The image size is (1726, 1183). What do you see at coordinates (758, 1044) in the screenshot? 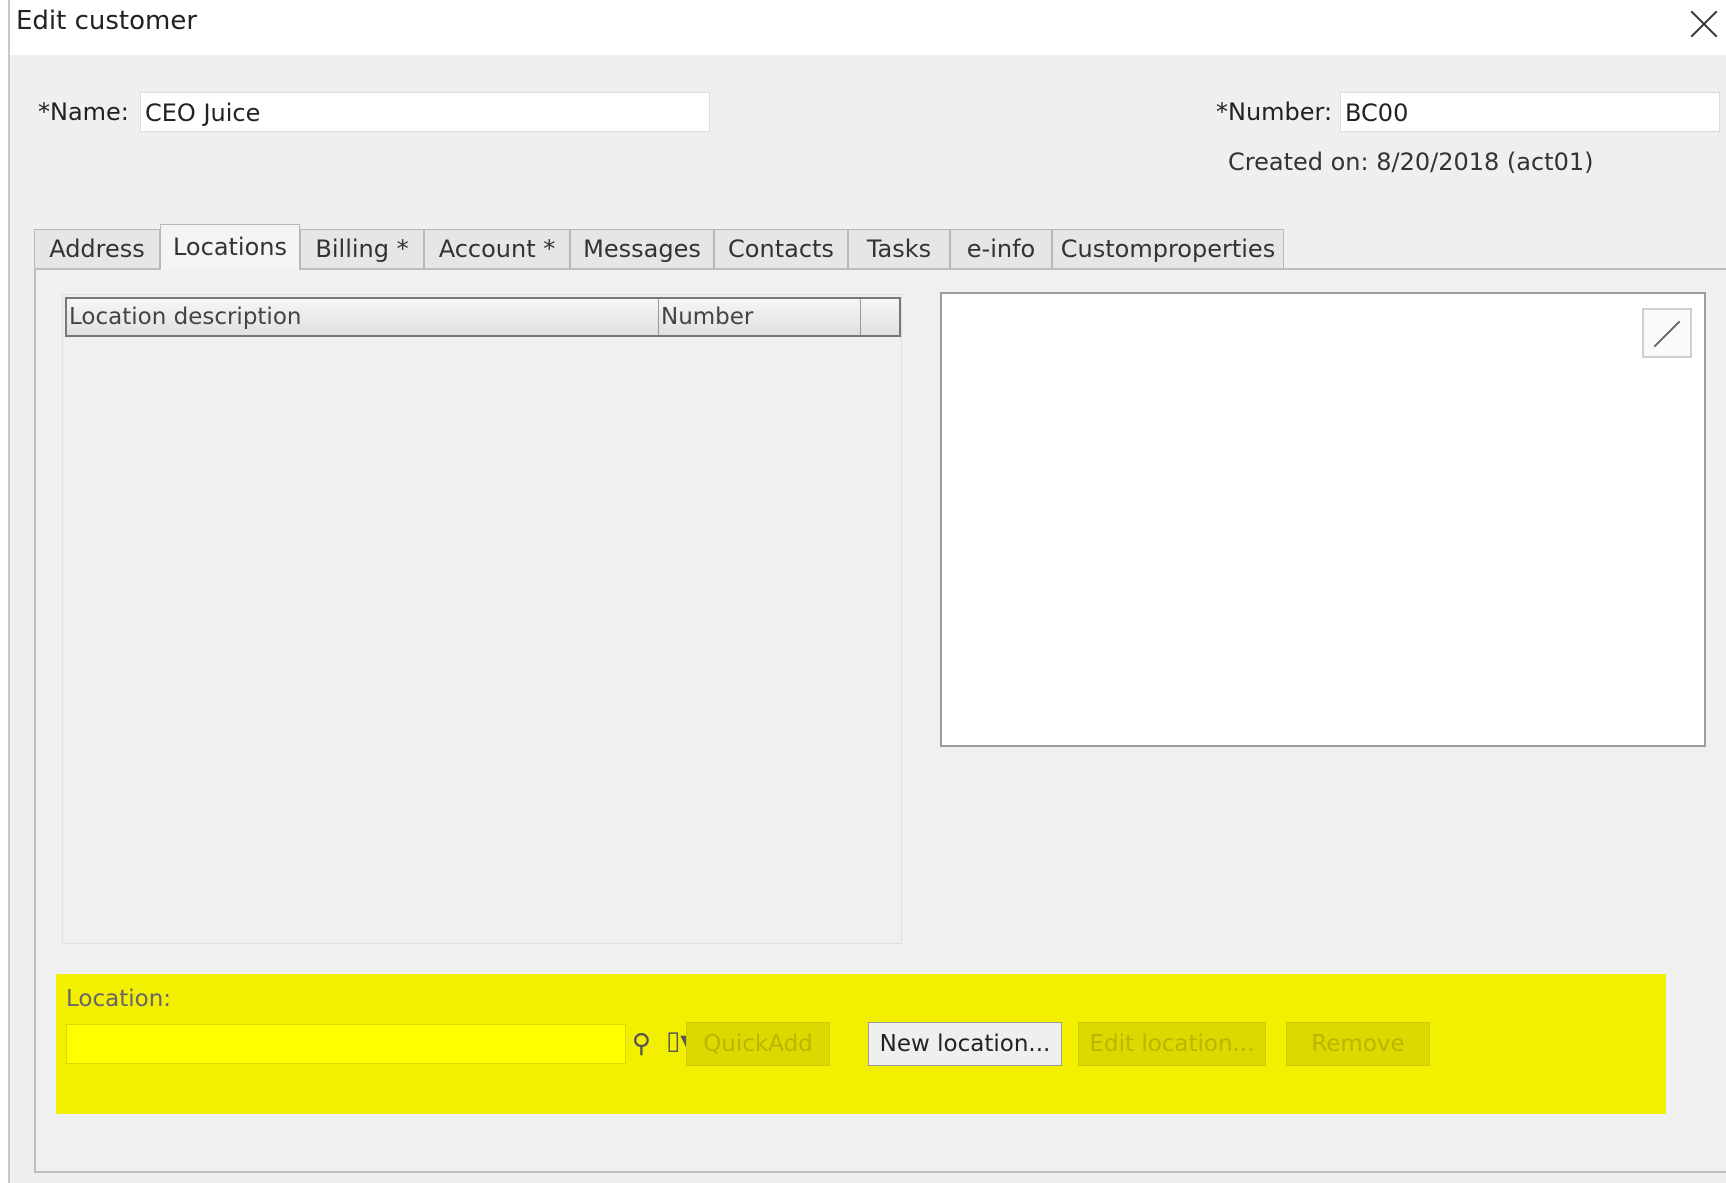
I see `quickadd-button: QuickAdd` at bounding box center [758, 1044].